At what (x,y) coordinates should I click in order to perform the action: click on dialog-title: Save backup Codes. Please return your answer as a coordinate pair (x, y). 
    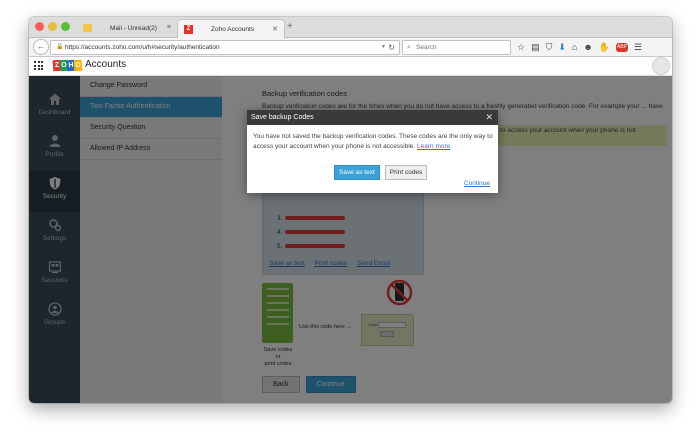
    Looking at the image, I should click on (282, 117).